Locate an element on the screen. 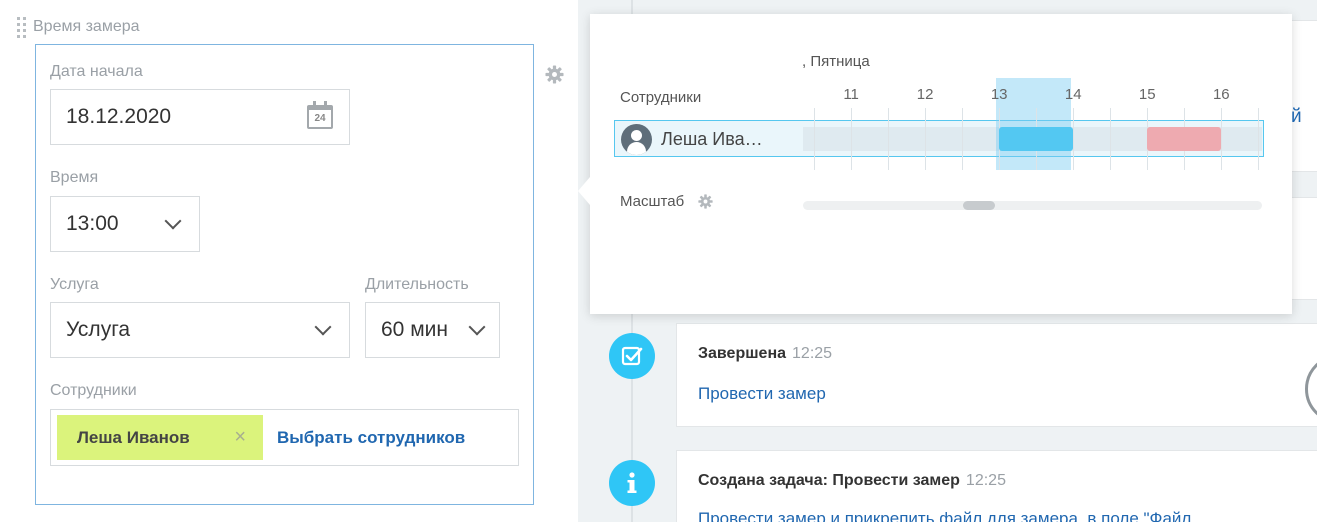  scale-label: Масштаб is located at coordinates (652, 201).